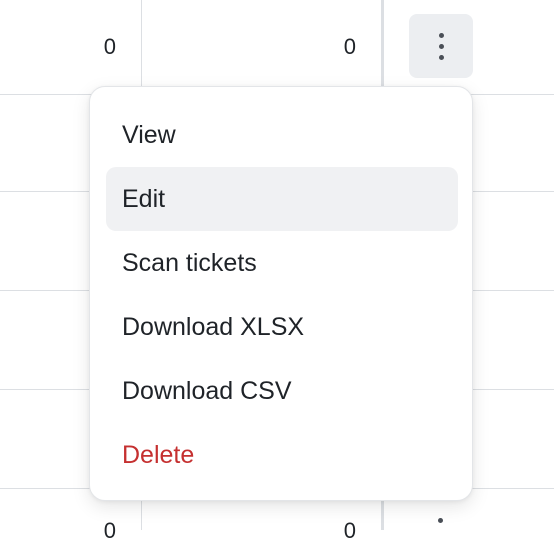 This screenshot has width=554, height=543. Describe the element at coordinates (282, 263) in the screenshot. I see `menu-item-scan-tickets: Scan tickets` at that location.